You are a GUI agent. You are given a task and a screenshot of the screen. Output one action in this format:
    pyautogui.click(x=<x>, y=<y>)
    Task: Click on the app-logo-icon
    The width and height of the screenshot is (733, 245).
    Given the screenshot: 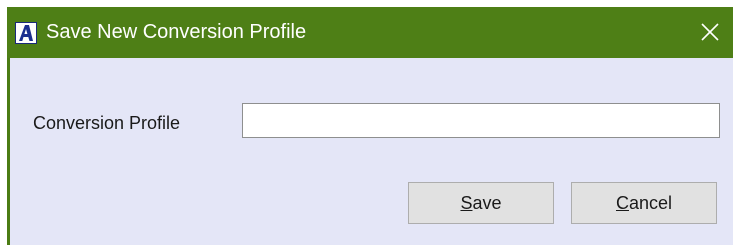 What is the action you would take?
    pyautogui.click(x=26, y=33)
    